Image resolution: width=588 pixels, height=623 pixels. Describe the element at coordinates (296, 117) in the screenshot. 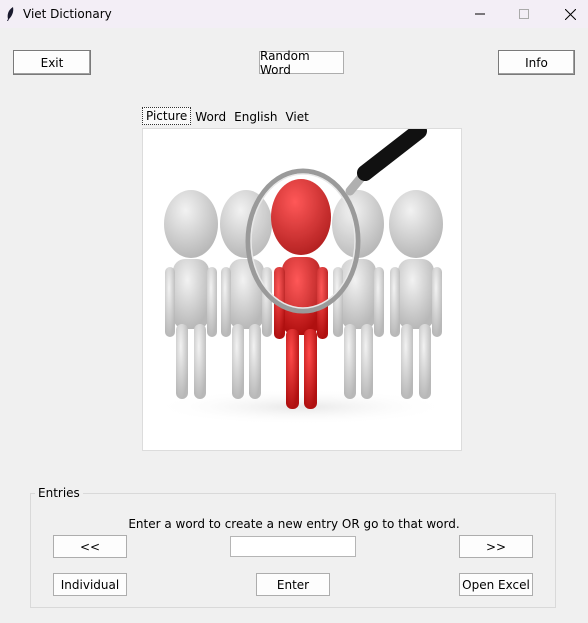

I see `tab-viet: Viet` at that location.